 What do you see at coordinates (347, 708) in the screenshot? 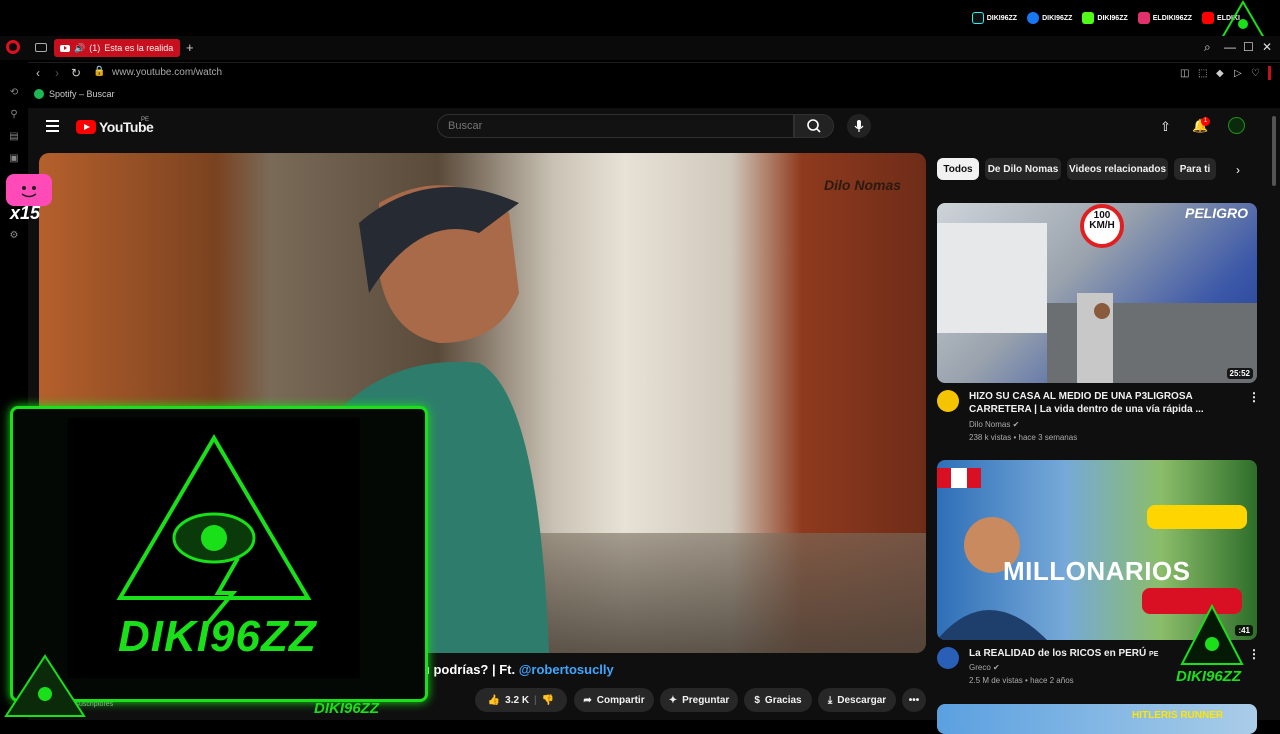
I see `streamer-name: DIKI96ZZ` at bounding box center [347, 708].